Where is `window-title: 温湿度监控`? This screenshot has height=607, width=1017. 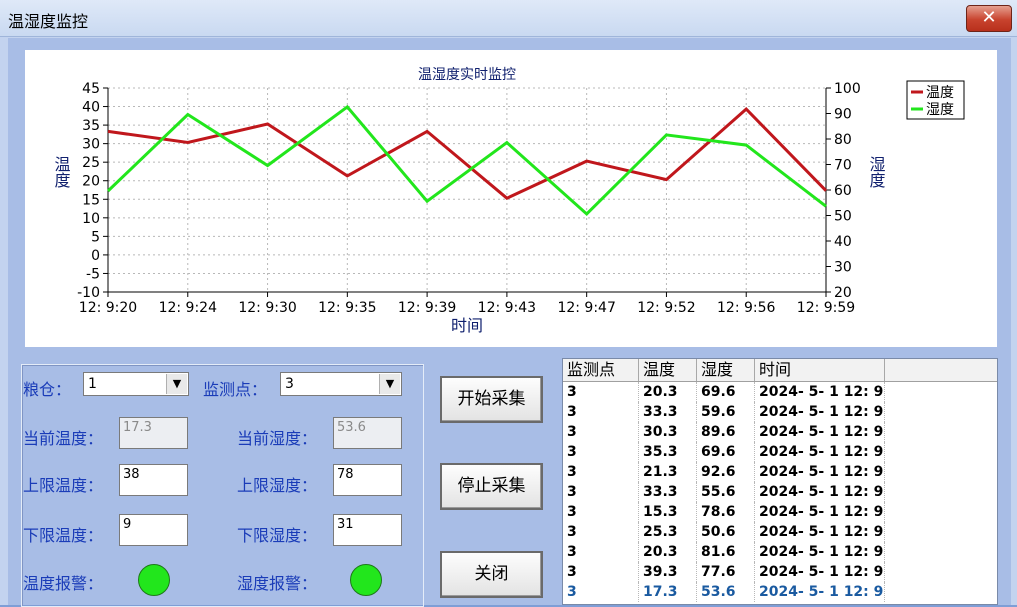 window-title: 温湿度监控 is located at coordinates (48, 21).